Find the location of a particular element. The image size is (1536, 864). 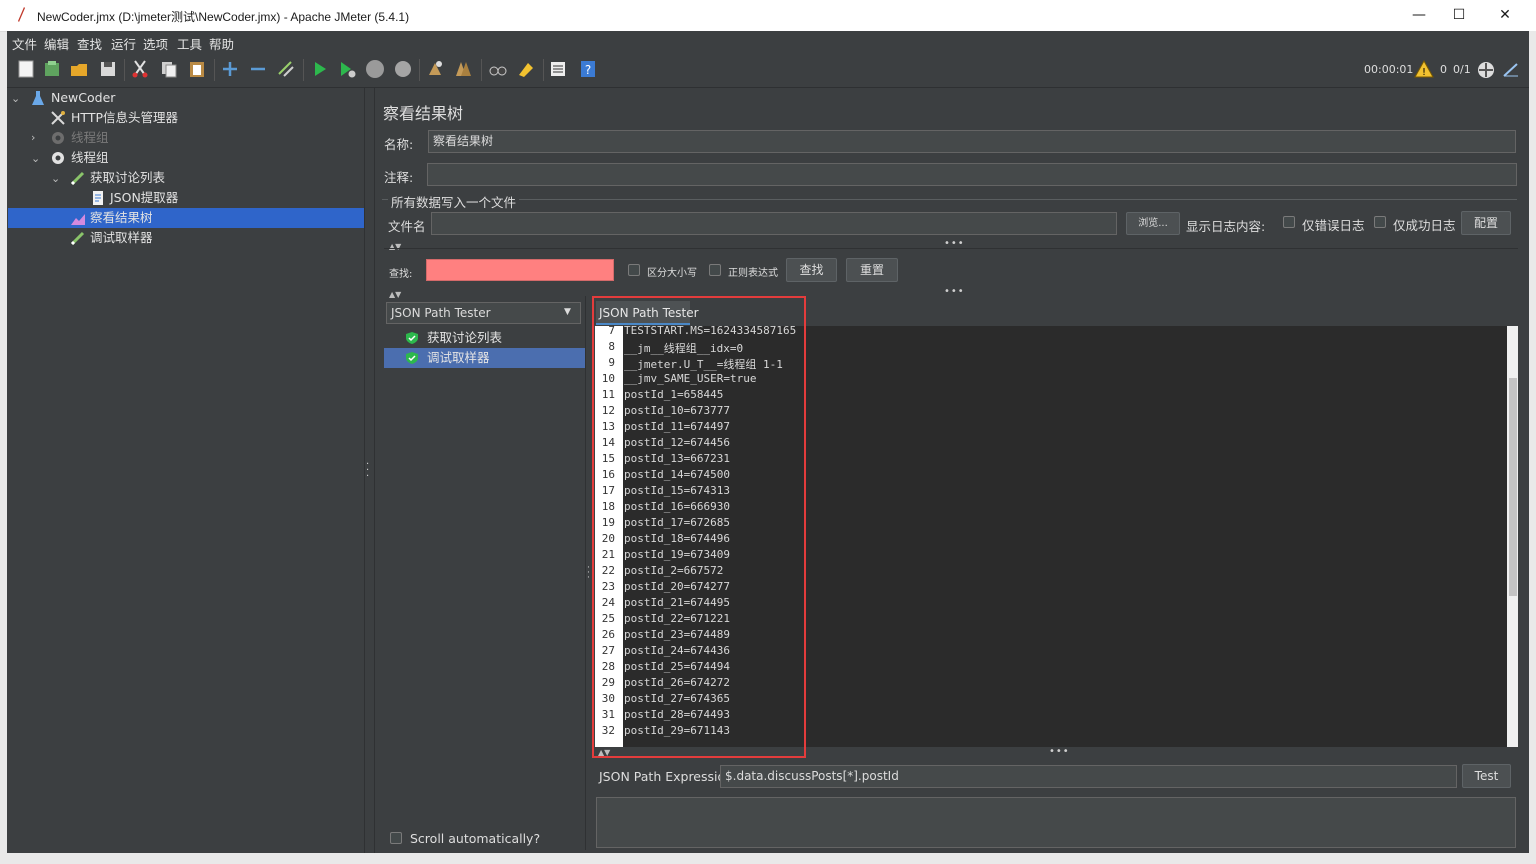

search-icon is located at coordinates (498, 69).